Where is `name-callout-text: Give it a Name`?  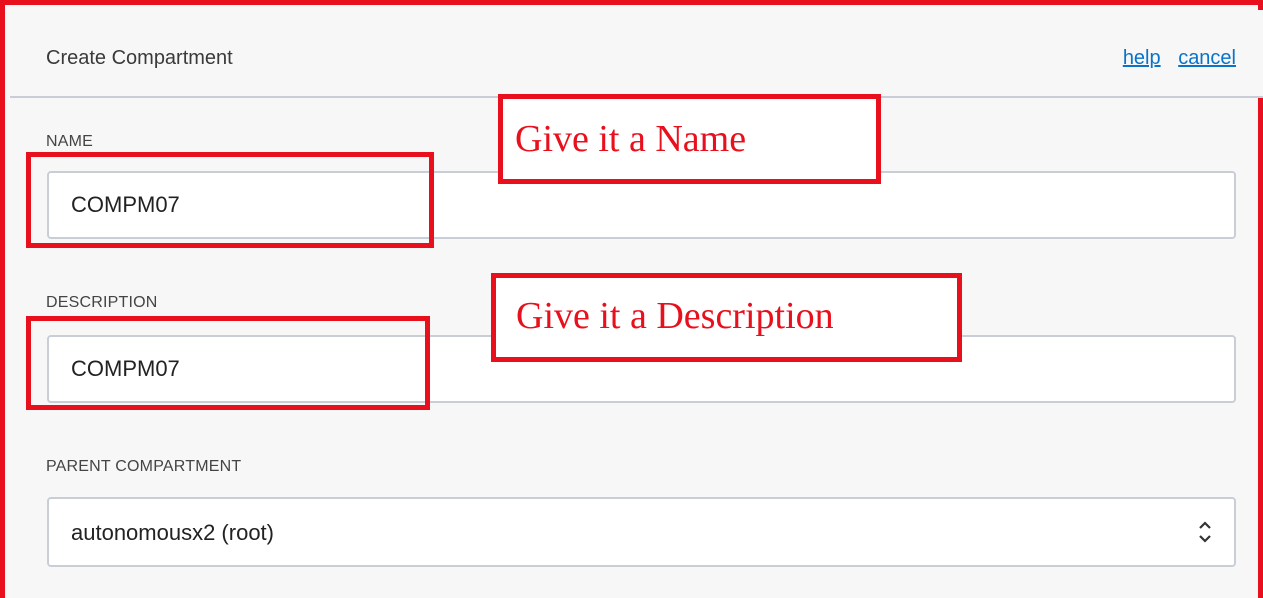 name-callout-text: Give it a Name is located at coordinates (631, 139).